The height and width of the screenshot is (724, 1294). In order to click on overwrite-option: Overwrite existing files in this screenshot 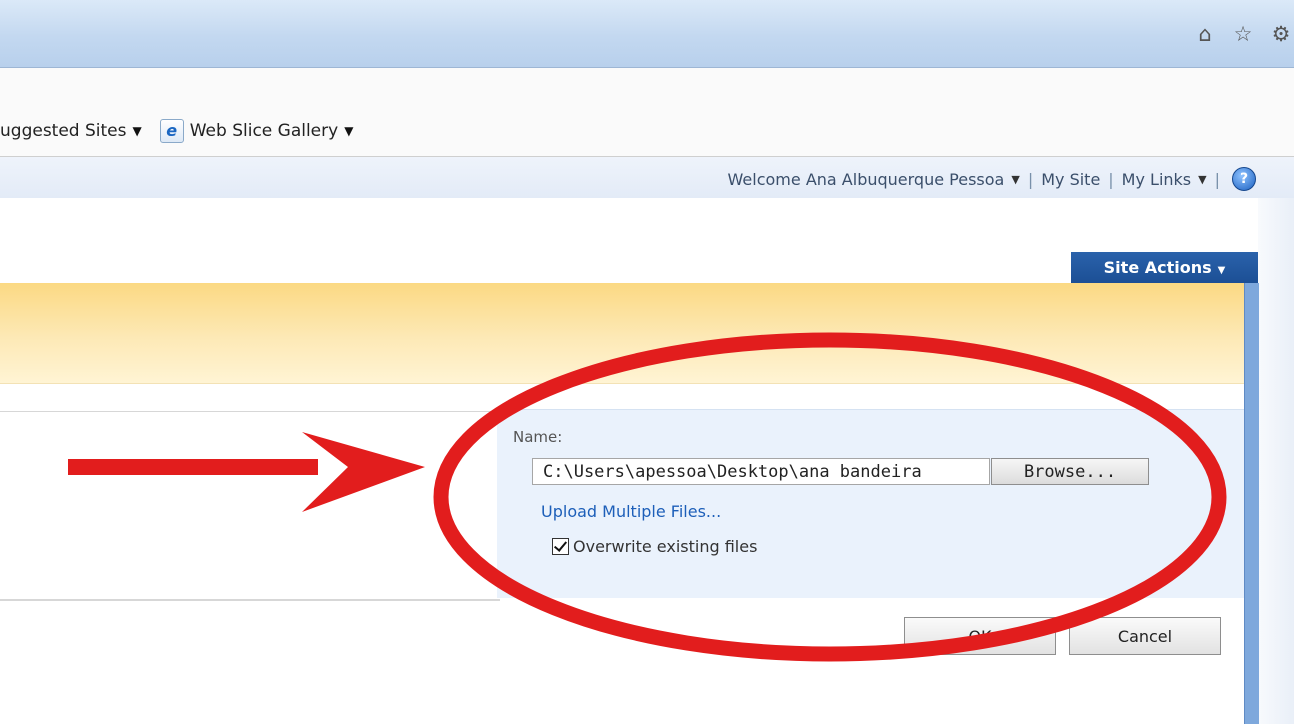, I will do `click(654, 546)`.